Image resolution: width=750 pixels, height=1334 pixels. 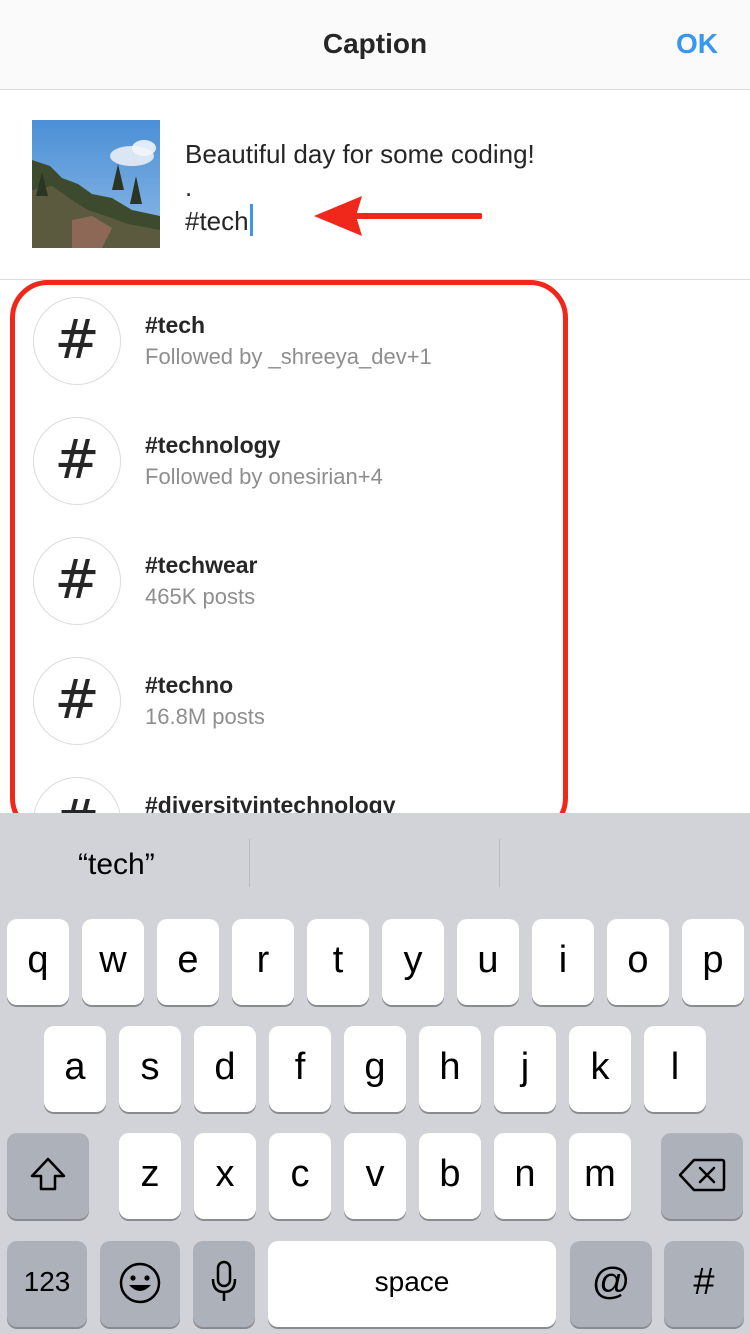 What do you see at coordinates (205, 716) in the screenshot?
I see `hashtag-meta: 16.8M posts` at bounding box center [205, 716].